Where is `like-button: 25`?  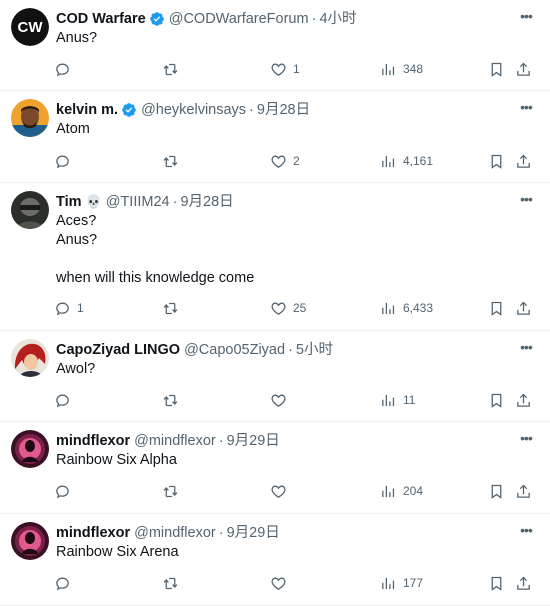
like-button: 25 is located at coordinates (288, 308).